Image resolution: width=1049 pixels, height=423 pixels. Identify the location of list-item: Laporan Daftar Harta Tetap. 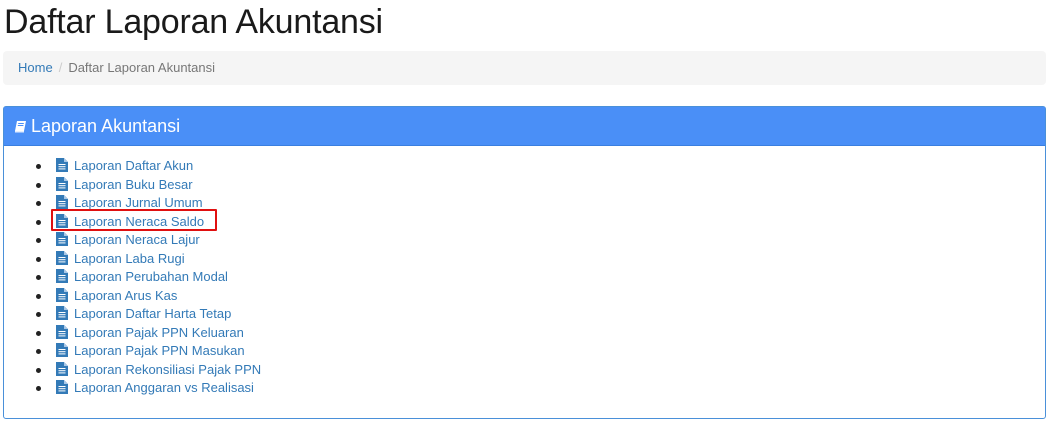
(540, 314).